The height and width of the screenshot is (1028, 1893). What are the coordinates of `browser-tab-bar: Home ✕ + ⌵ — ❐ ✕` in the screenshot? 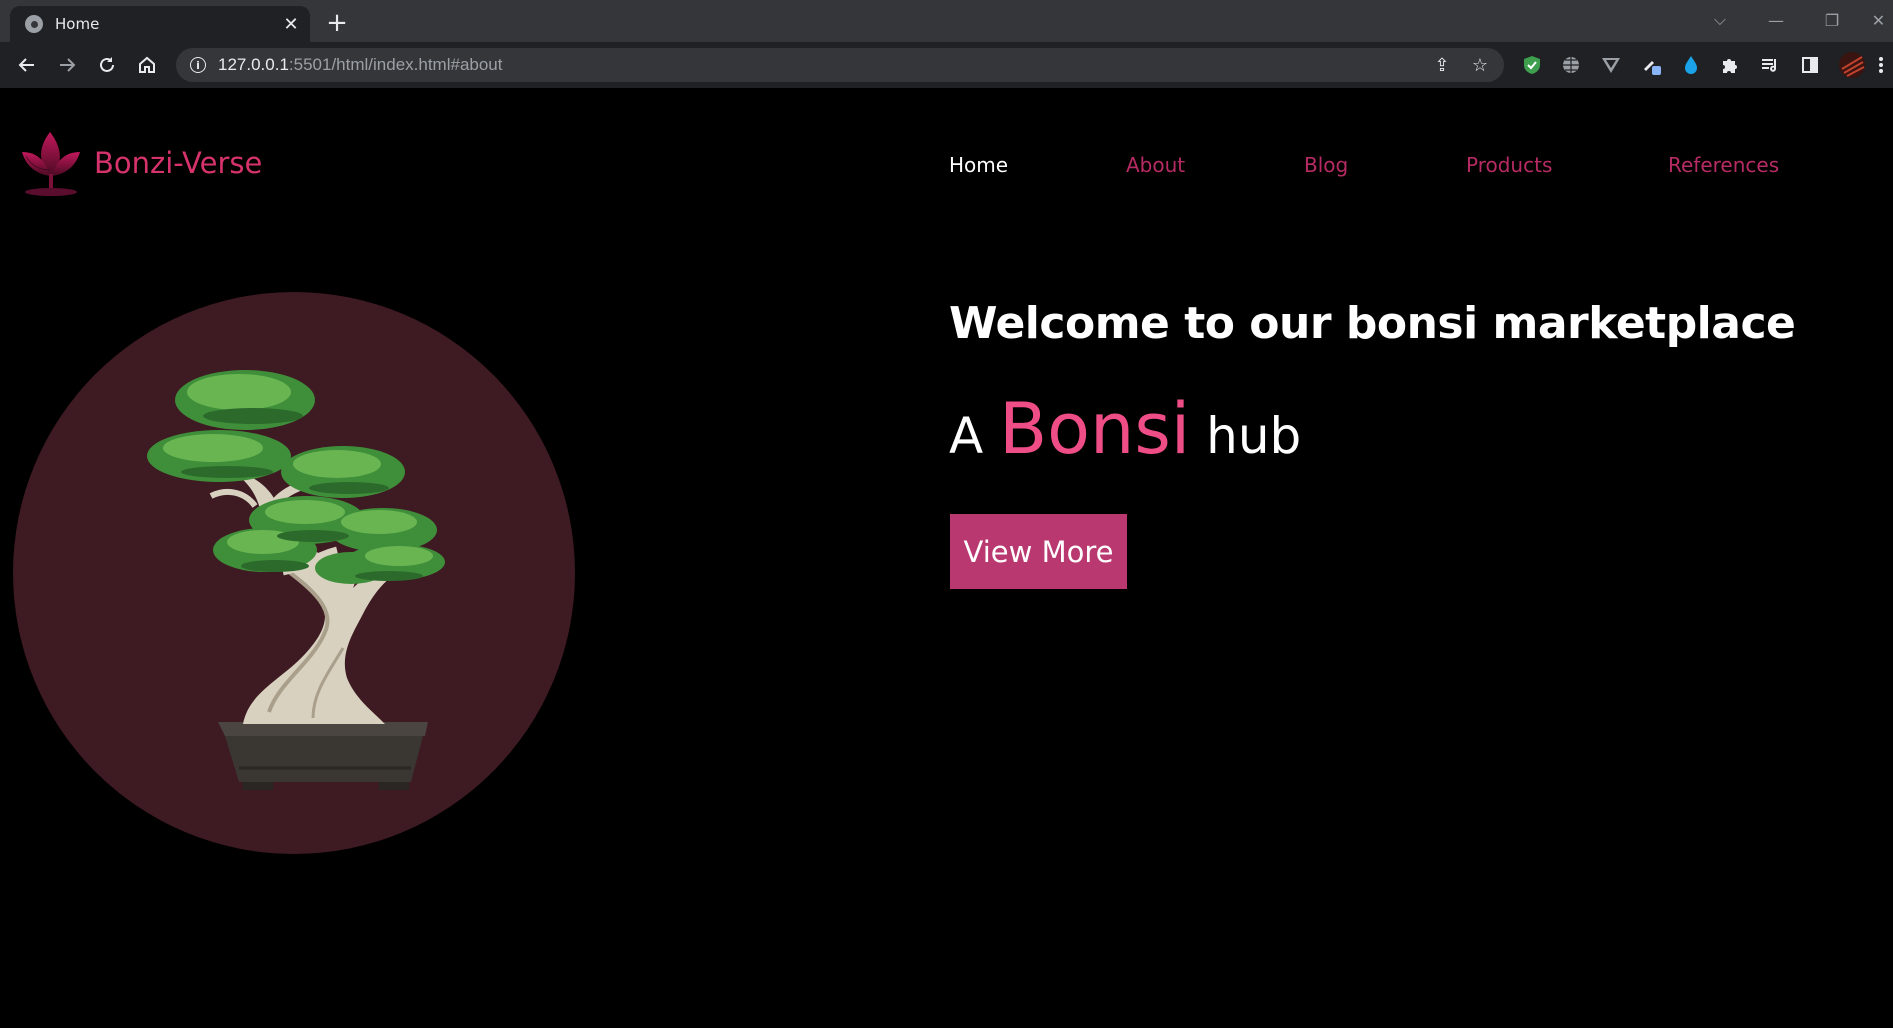 It's located at (946, 21).